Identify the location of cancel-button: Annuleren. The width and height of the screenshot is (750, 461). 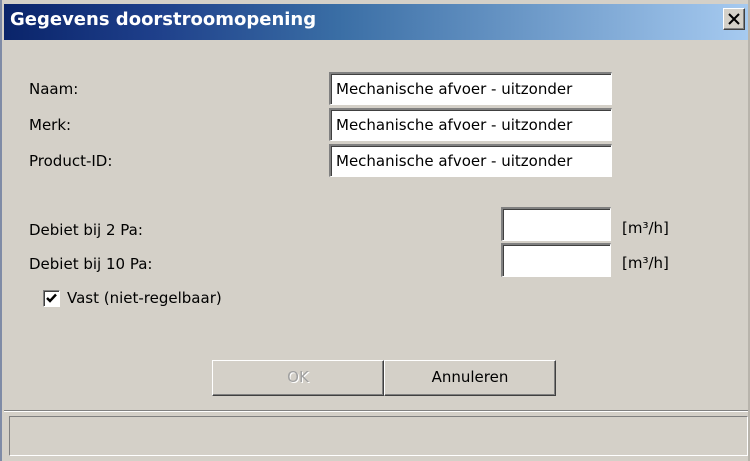
(470, 378).